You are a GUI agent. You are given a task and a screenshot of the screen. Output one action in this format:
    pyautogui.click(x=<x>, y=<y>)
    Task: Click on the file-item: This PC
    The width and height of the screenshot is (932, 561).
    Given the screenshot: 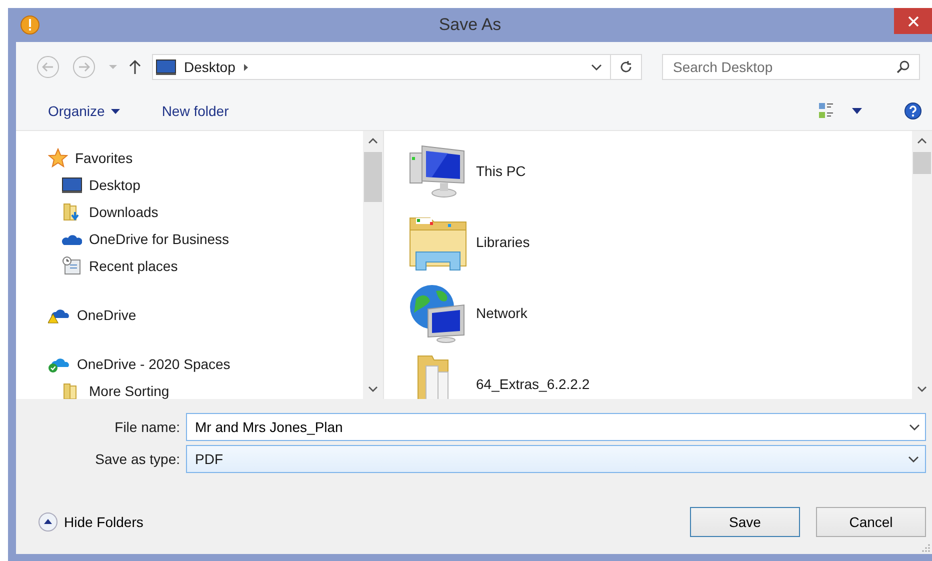 What is the action you would take?
    pyautogui.click(x=660, y=170)
    